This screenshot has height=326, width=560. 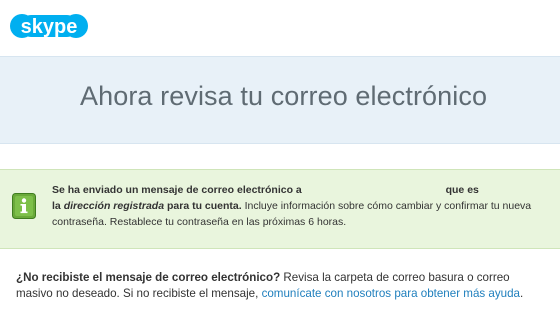 I want to click on help-end: ., so click(x=522, y=293).